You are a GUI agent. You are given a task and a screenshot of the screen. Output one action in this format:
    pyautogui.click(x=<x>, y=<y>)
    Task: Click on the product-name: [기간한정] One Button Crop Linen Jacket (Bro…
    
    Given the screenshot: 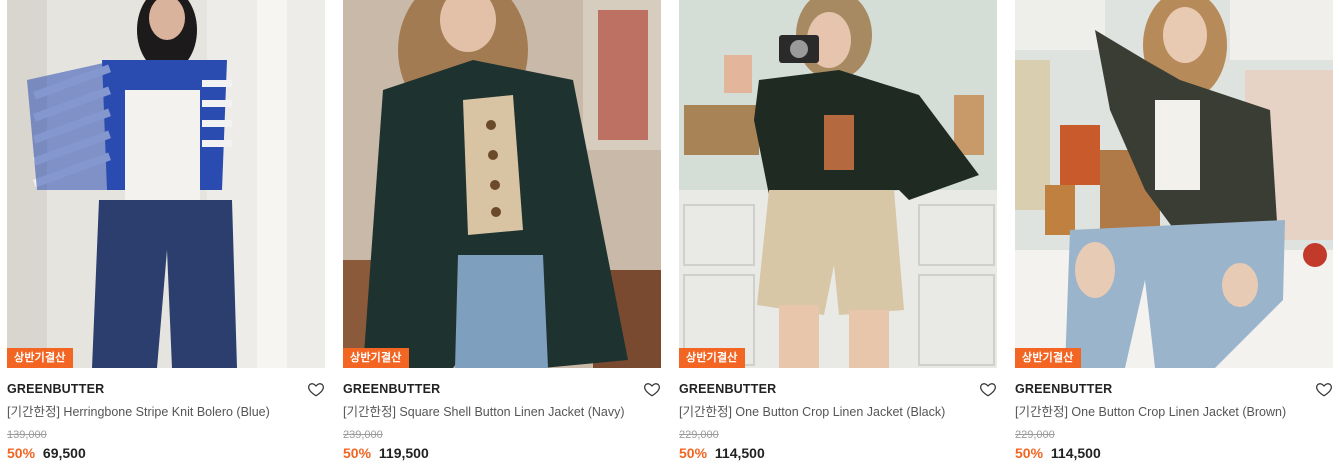 What is the action you would take?
    pyautogui.click(x=1174, y=412)
    